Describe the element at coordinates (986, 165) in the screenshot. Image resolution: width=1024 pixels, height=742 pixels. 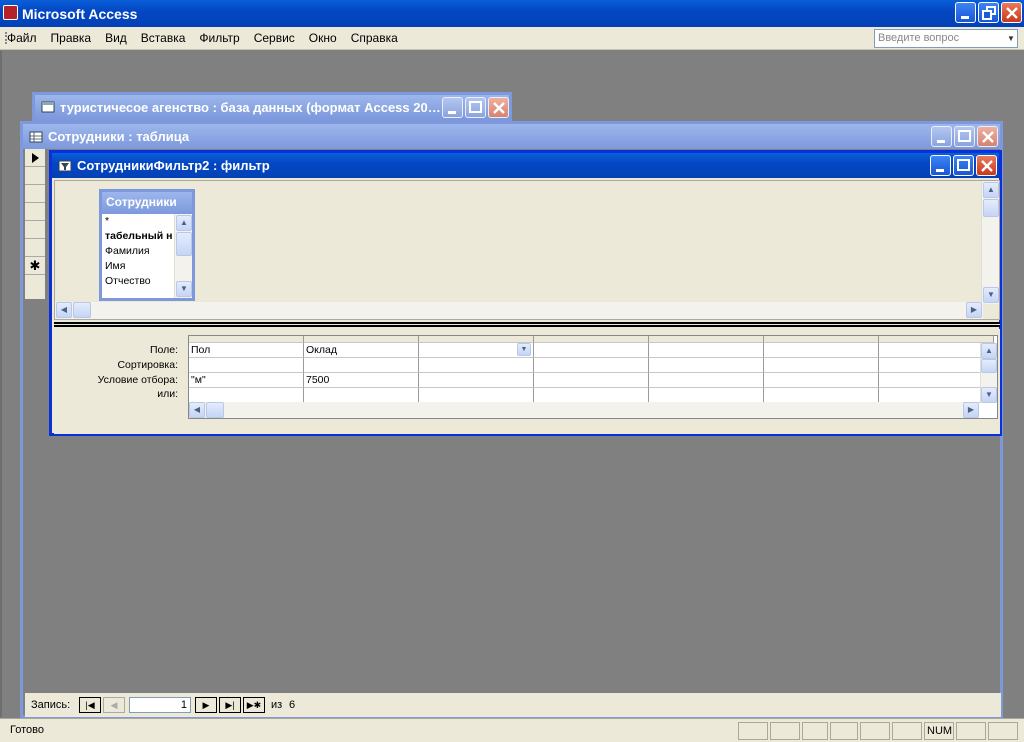
I see `filter-close-button` at that location.